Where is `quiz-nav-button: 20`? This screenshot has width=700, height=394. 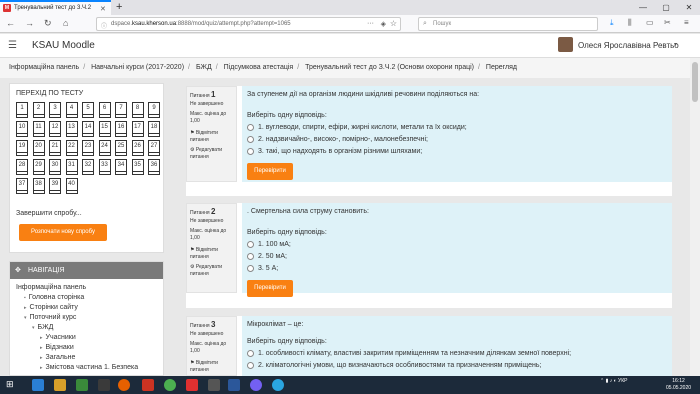 quiz-nav-button: 20 is located at coordinates (38, 148).